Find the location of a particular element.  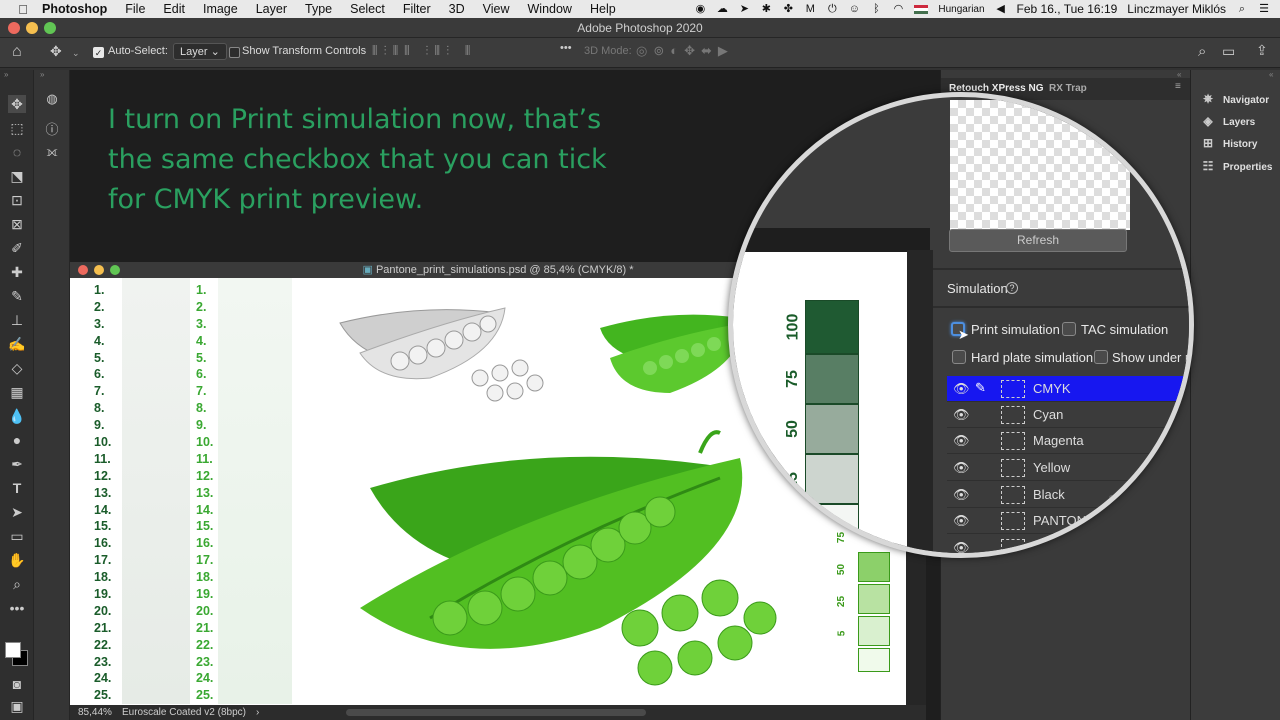

show-under-checkbox is located at coordinates (1101, 357).